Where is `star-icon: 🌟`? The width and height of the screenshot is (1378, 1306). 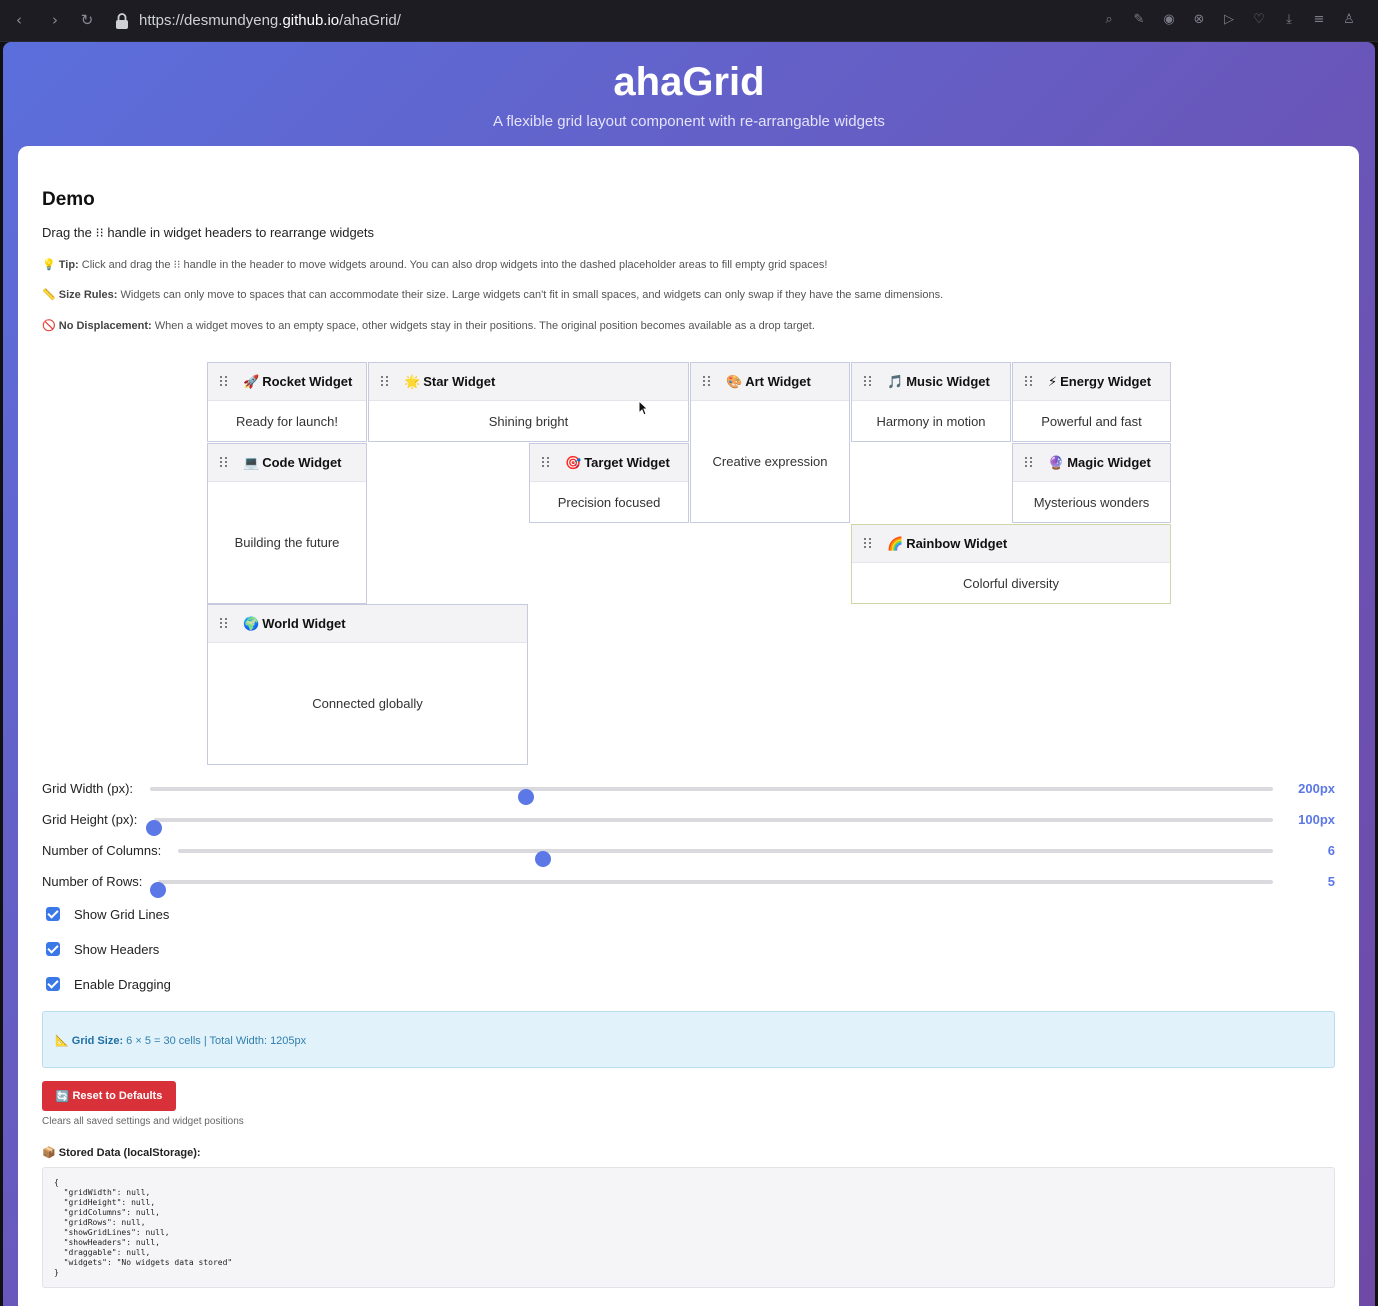 star-icon: 🌟 is located at coordinates (412, 382).